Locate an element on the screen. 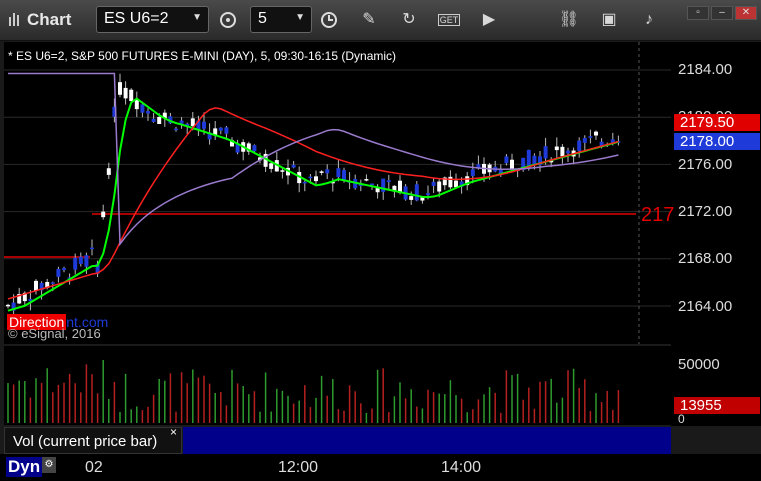  dynamic-toggle: Dyn is located at coordinates (24, 467).